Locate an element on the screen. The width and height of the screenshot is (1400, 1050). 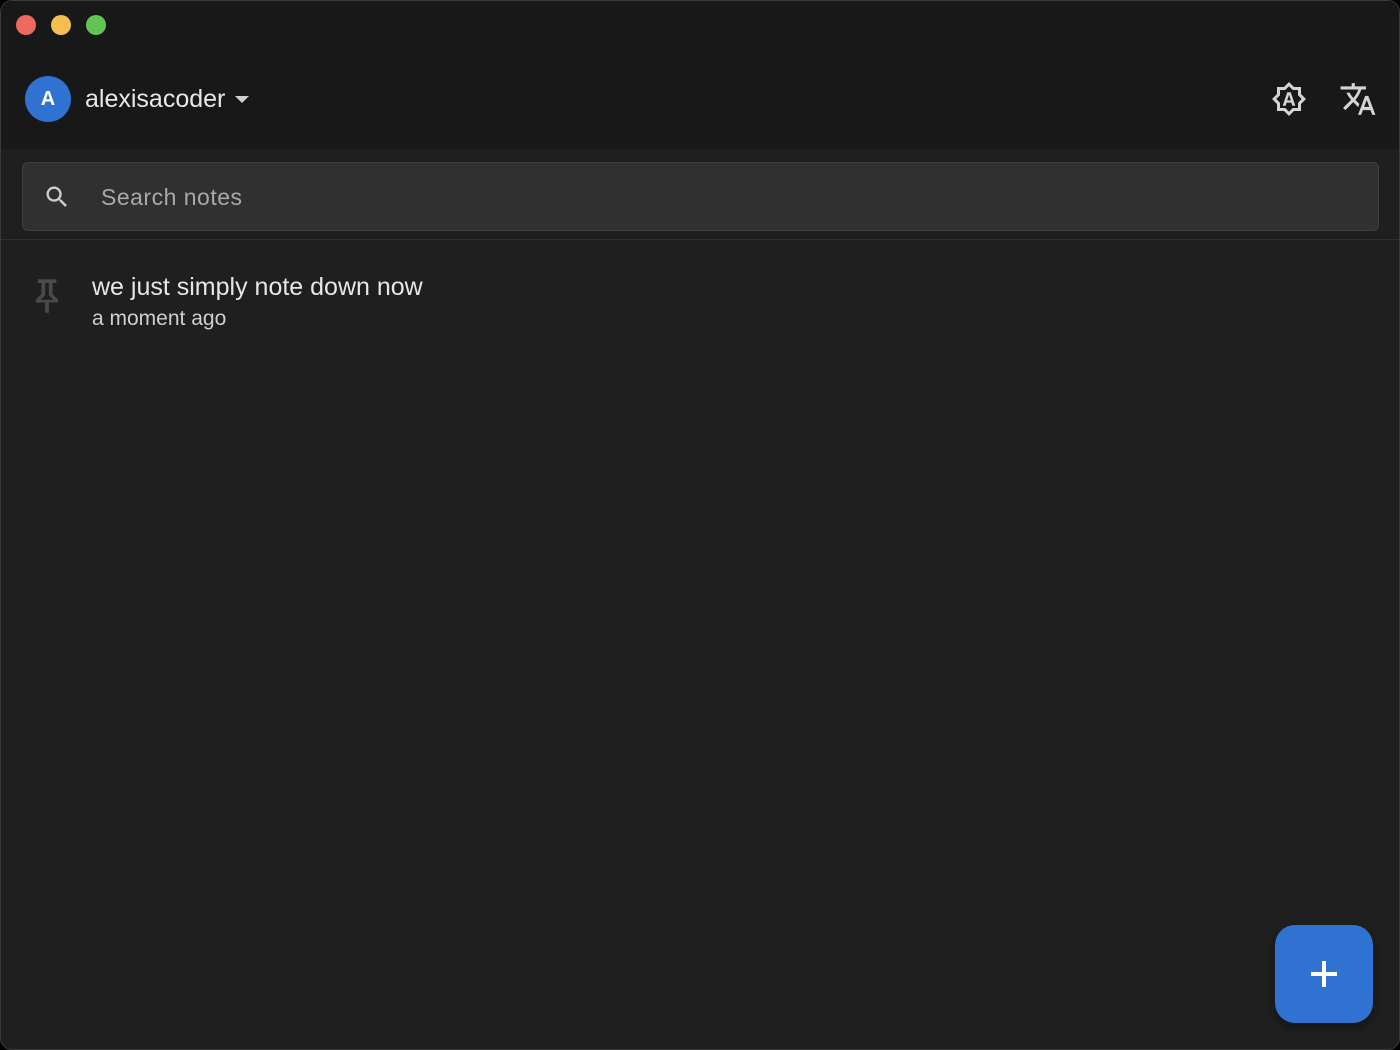
titlebar: A alexisacoder is located at coordinates (700, 75).